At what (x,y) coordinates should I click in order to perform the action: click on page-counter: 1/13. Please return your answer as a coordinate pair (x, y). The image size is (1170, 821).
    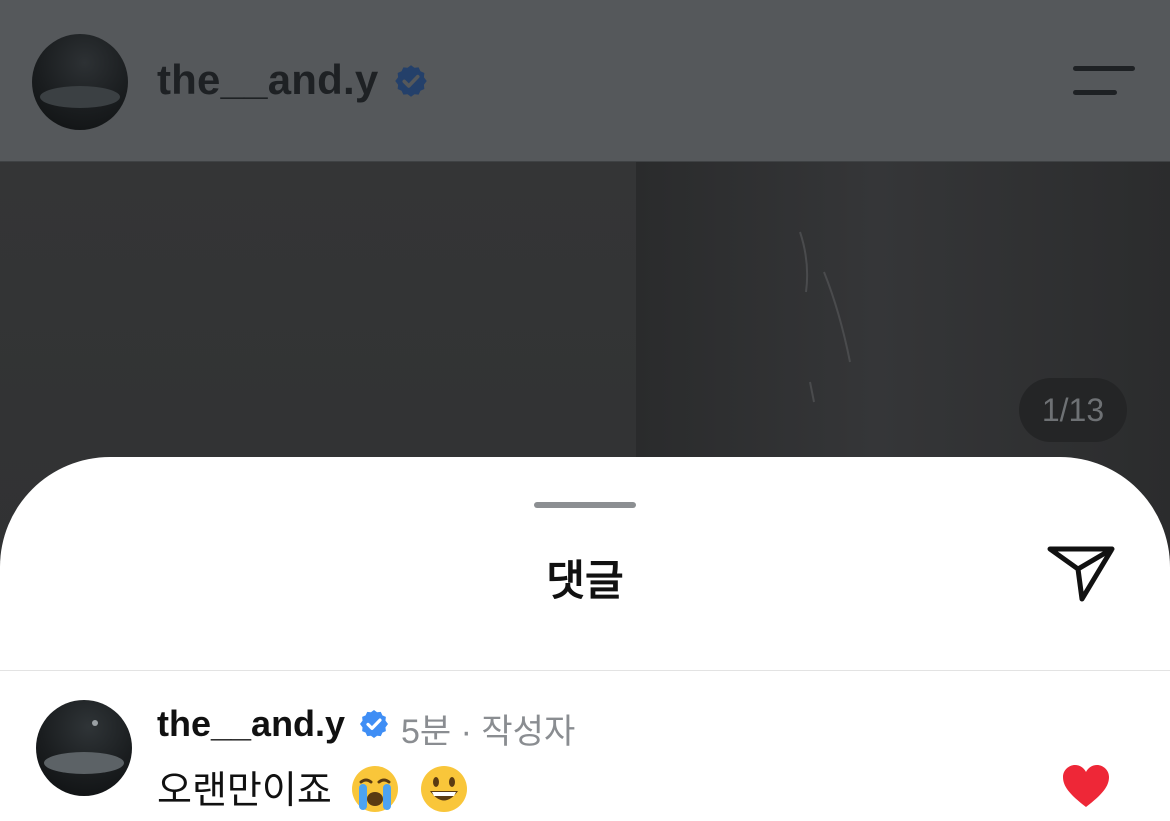
    Looking at the image, I should click on (1073, 410).